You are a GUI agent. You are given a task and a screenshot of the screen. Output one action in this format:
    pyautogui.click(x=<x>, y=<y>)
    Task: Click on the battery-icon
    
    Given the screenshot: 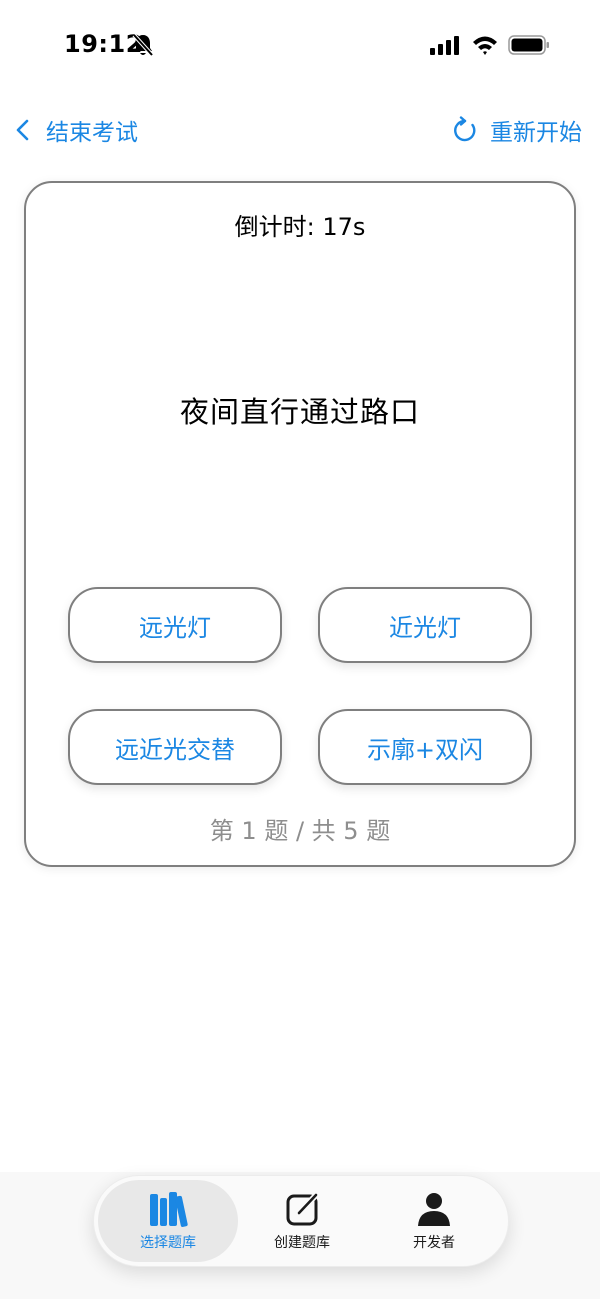 What is the action you would take?
    pyautogui.click(x=528, y=45)
    